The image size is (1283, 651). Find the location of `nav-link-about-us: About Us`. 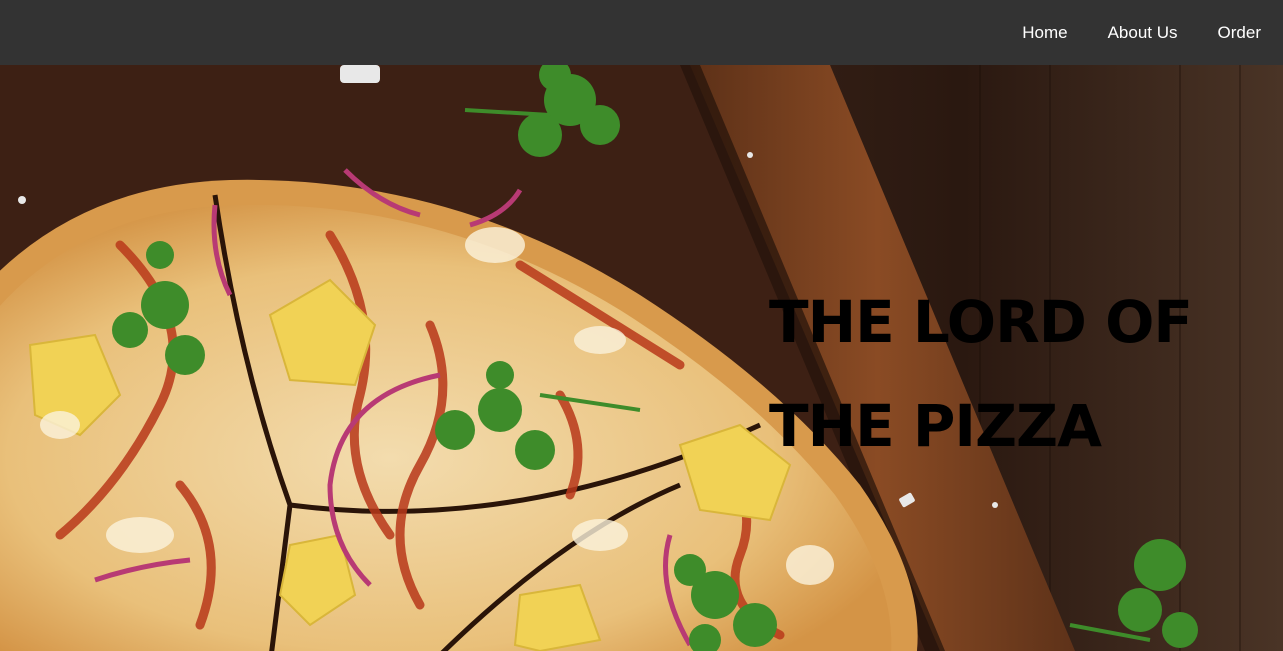

nav-link-about-us: About Us is located at coordinates (1143, 33).